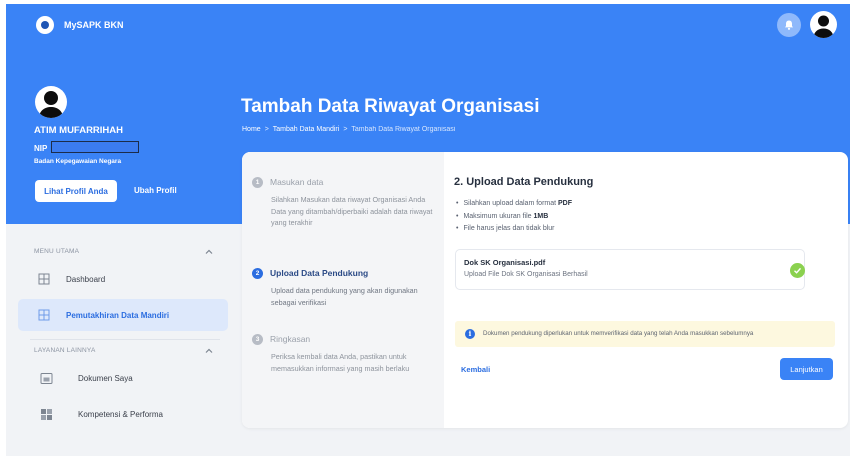  What do you see at coordinates (514, 231) in the screenshot?
I see `requirement-item: File harus jelas dan tidak blur` at bounding box center [514, 231].